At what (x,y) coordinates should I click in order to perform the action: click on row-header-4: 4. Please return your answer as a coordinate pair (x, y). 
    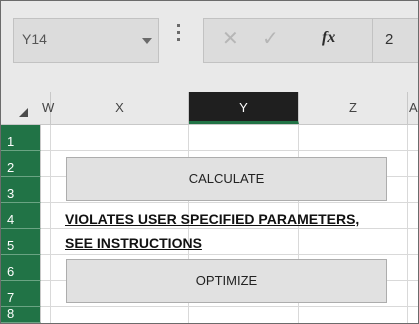
    Looking at the image, I should click on (21, 216).